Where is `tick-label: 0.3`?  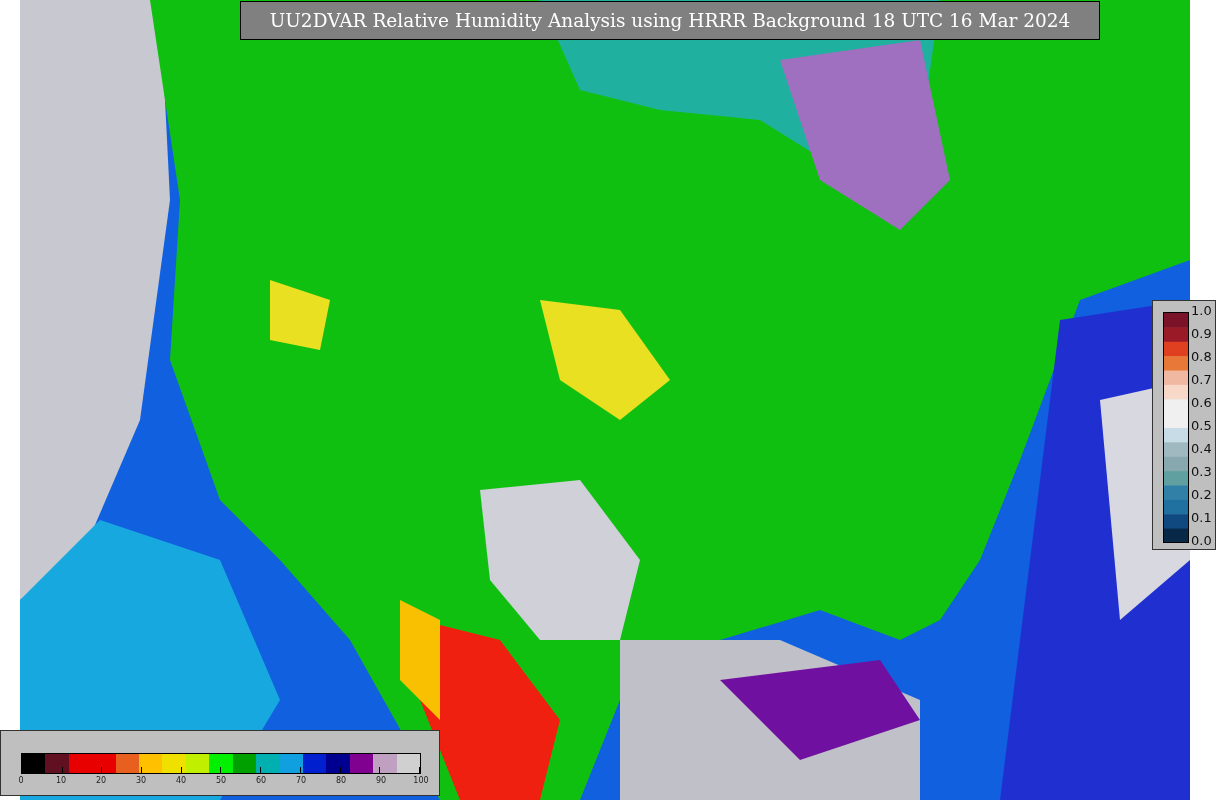 tick-label: 0.3 is located at coordinates (1201, 472).